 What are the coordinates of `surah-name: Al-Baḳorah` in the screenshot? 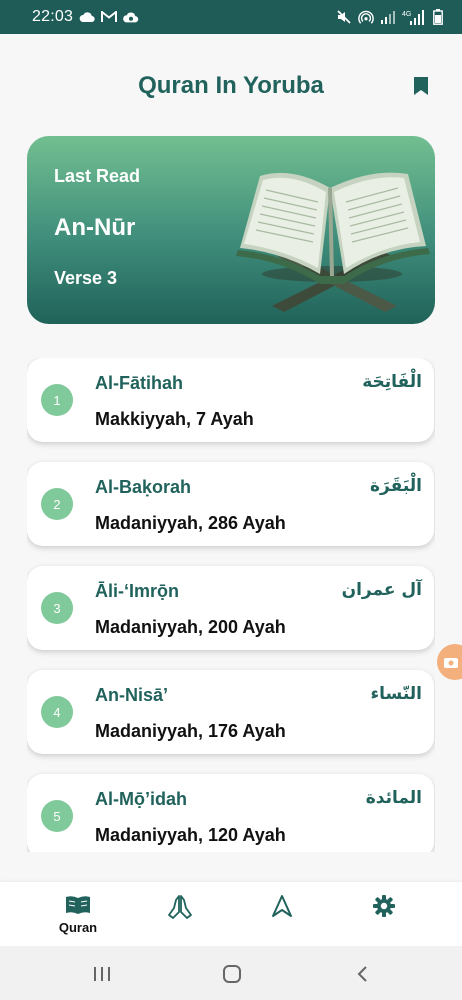 It's located at (143, 487).